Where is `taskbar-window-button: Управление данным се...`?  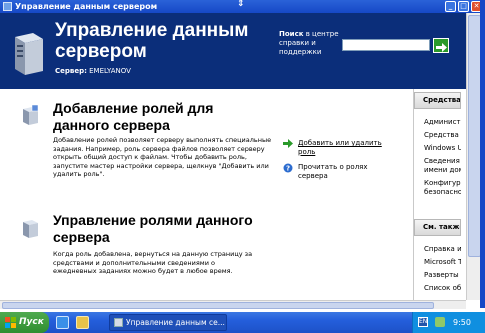
taskbar-window-button: Управление данным се... is located at coordinates (168, 322).